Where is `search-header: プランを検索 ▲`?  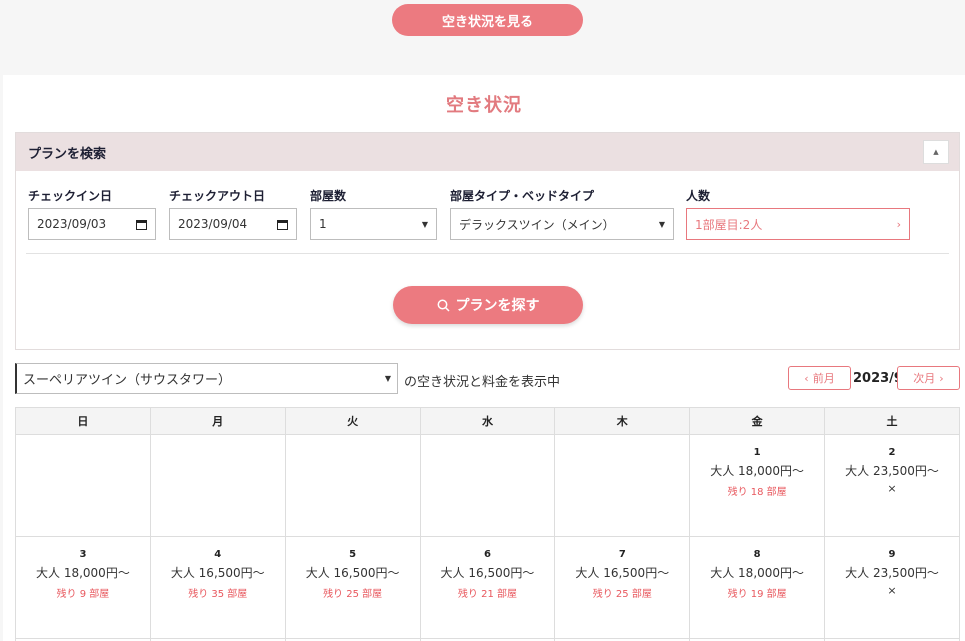 search-header: プランを検索 ▲ is located at coordinates (487, 152).